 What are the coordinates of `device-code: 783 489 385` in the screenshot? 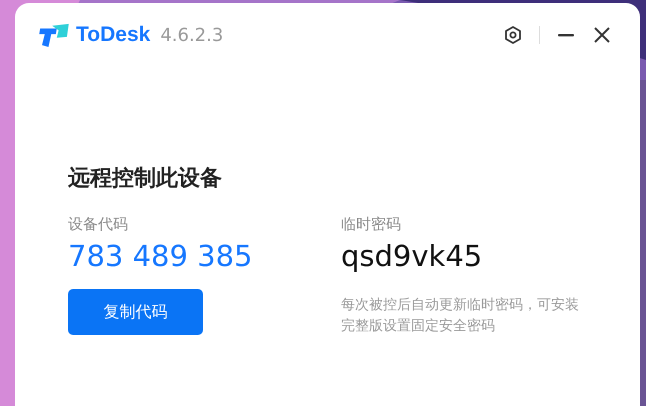 It's located at (160, 256).